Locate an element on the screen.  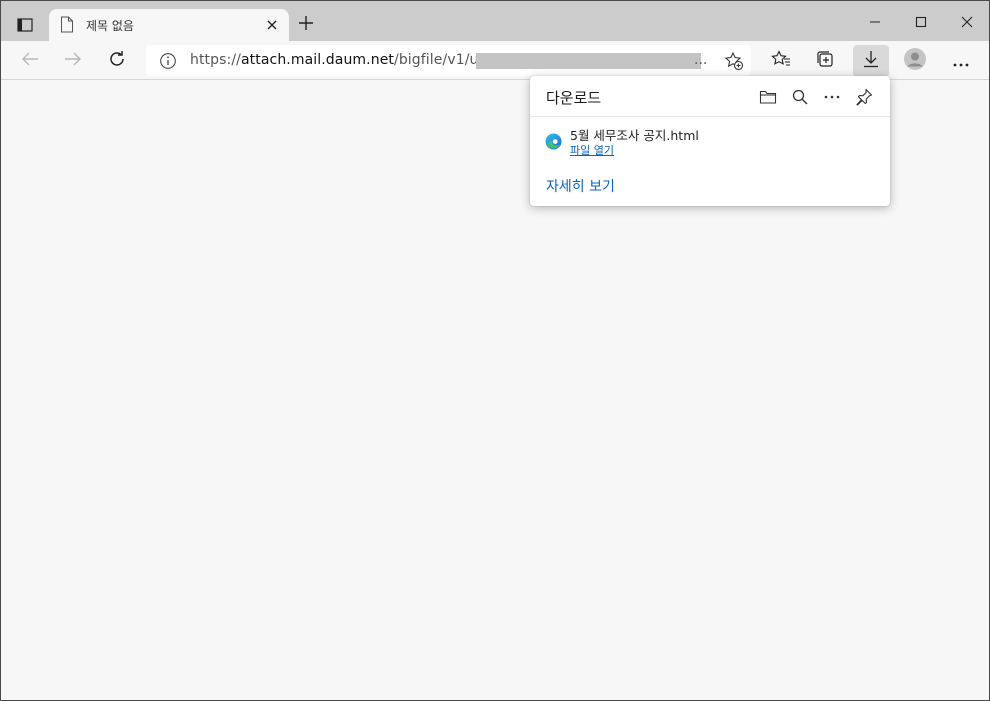
collections-icon is located at coordinates (825, 61).